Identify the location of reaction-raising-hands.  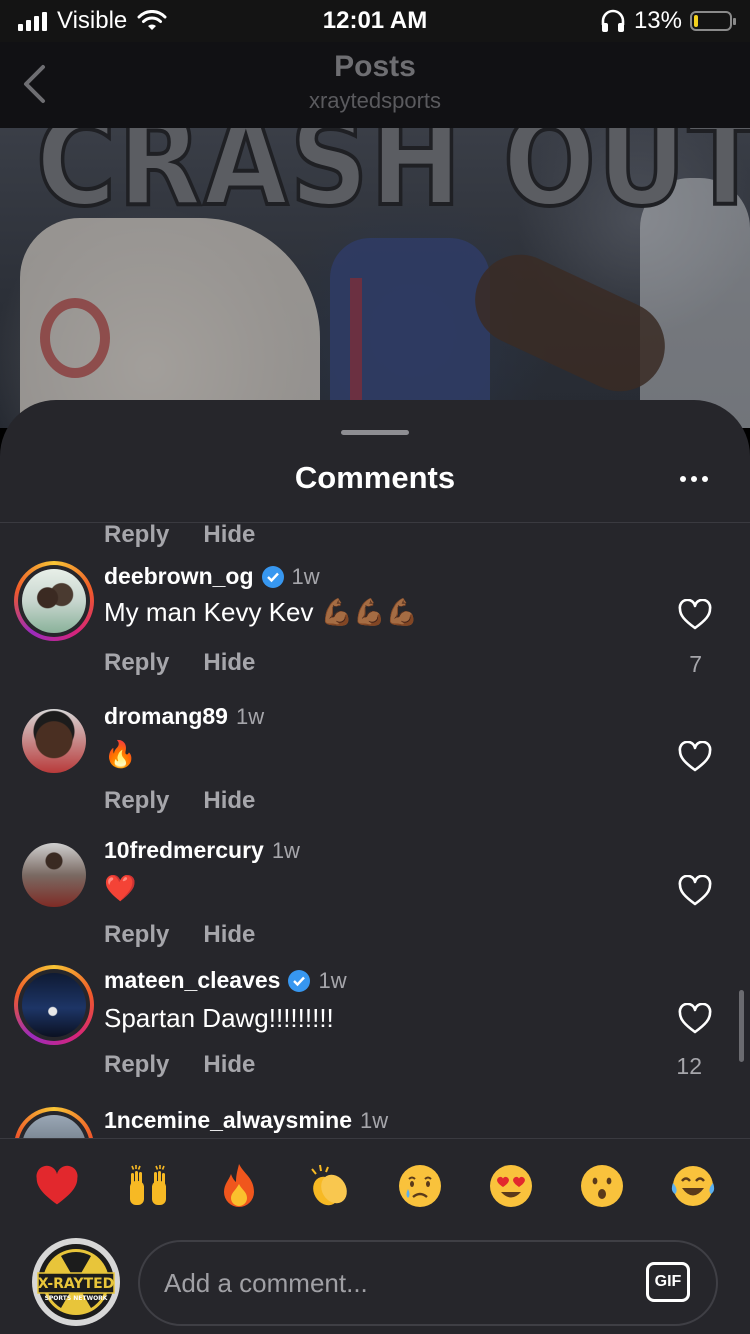
(148, 1186).